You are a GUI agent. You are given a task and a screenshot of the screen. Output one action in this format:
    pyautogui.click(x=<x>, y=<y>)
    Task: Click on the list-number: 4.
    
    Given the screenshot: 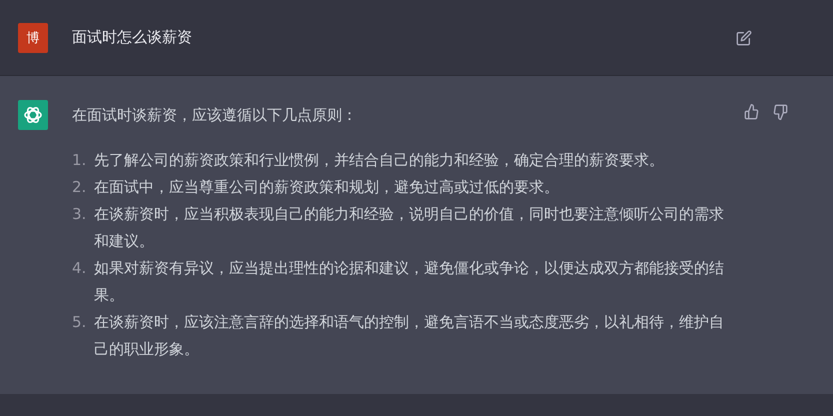 What is the action you would take?
    pyautogui.click(x=80, y=268)
    